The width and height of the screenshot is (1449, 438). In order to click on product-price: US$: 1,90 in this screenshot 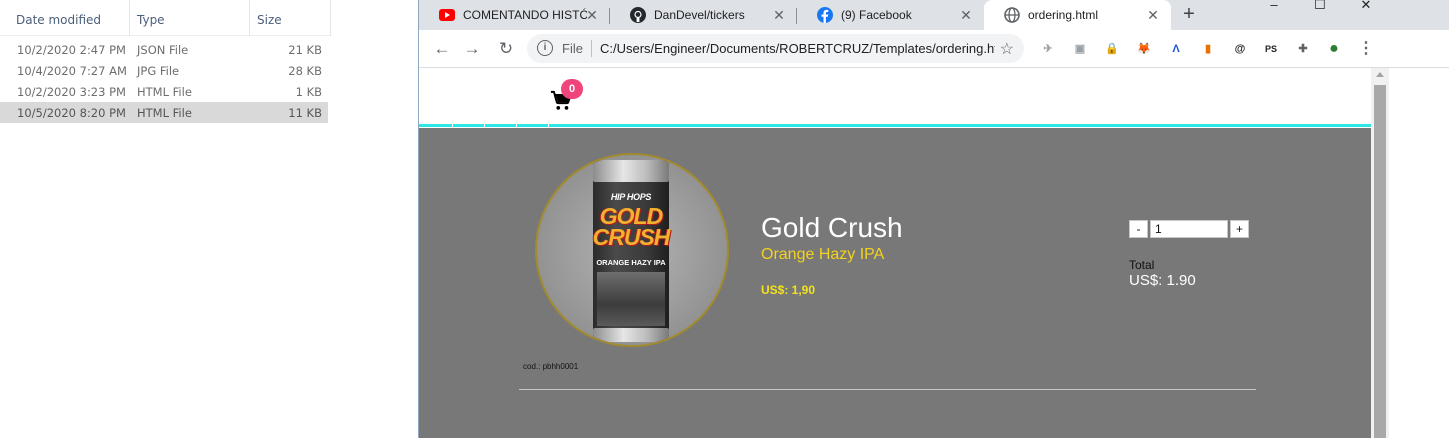, I will do `click(788, 290)`.